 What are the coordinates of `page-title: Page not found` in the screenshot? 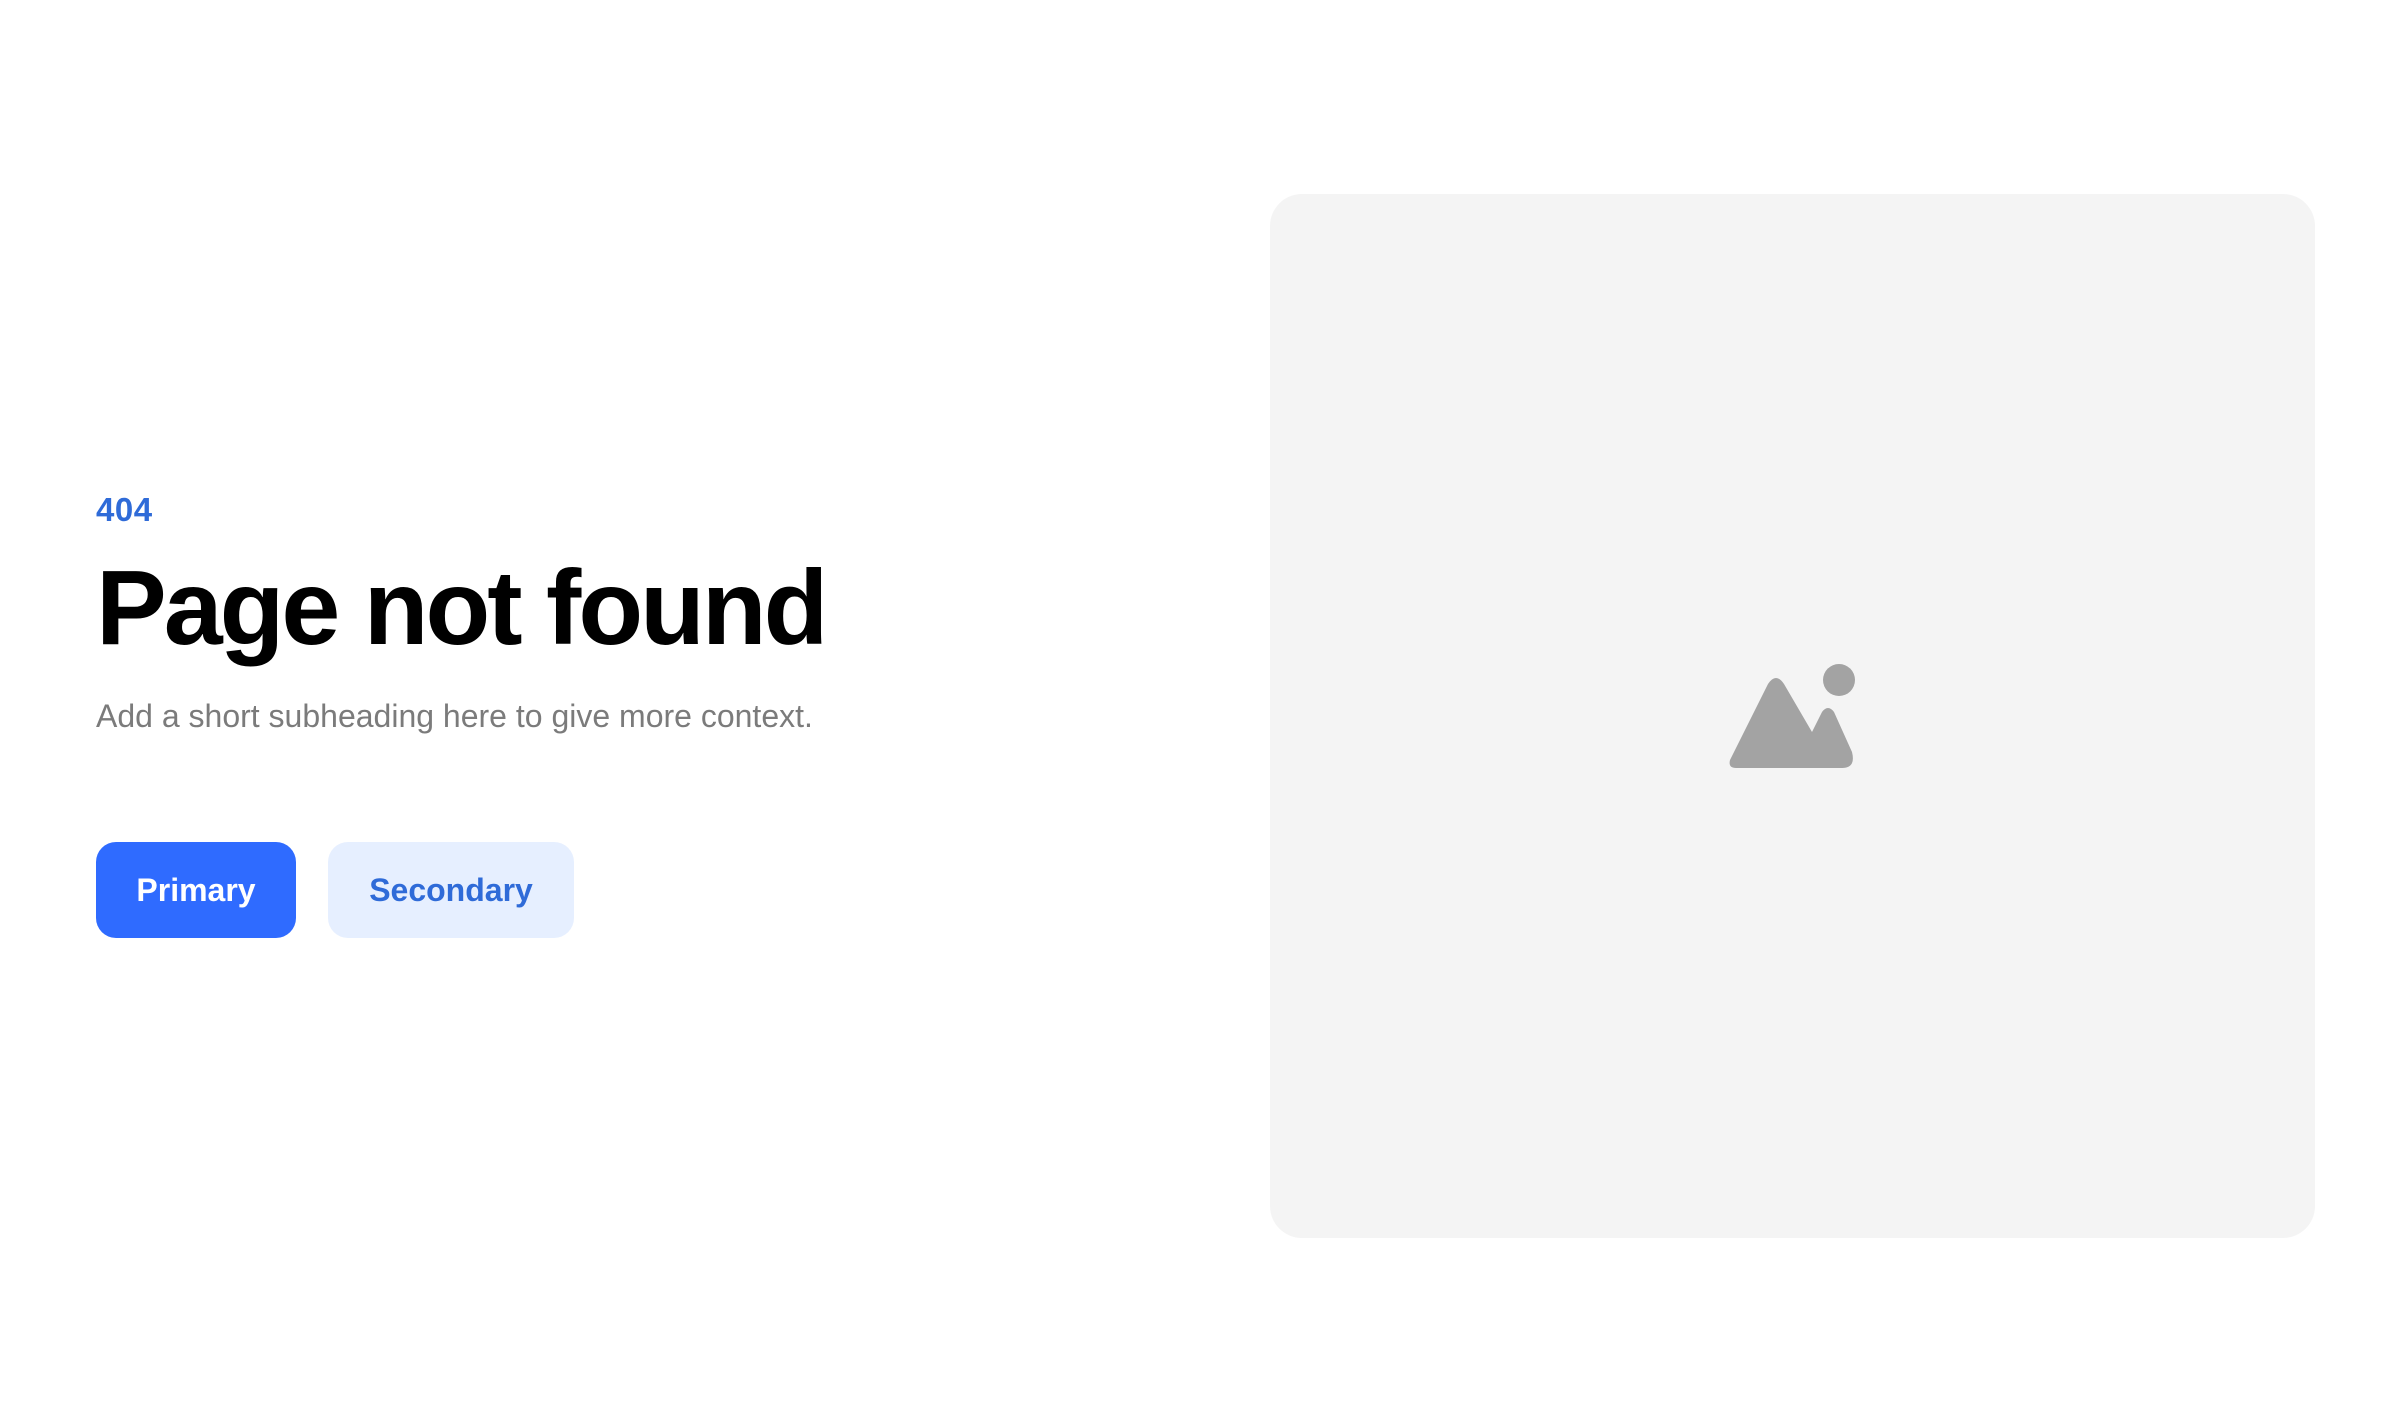 It's located at (462, 608).